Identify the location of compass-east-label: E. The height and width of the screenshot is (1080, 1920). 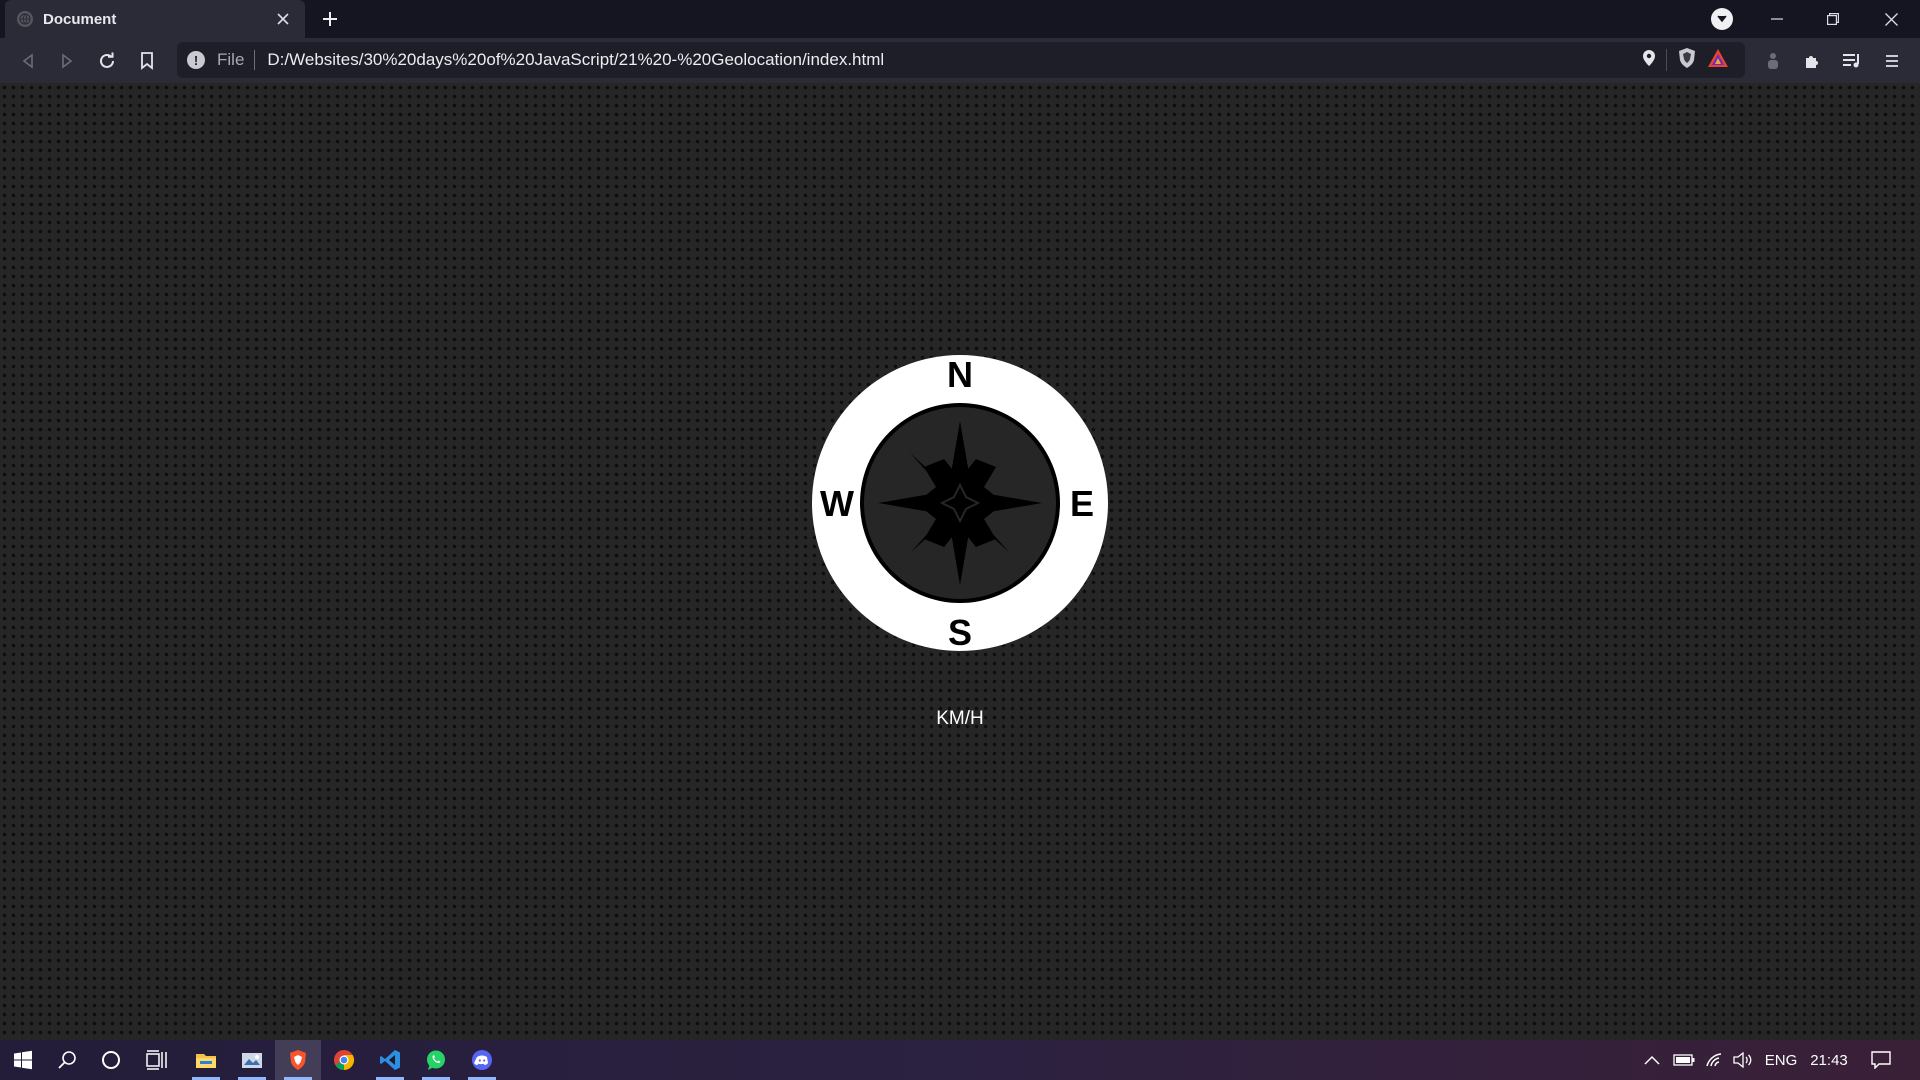
(1082, 503).